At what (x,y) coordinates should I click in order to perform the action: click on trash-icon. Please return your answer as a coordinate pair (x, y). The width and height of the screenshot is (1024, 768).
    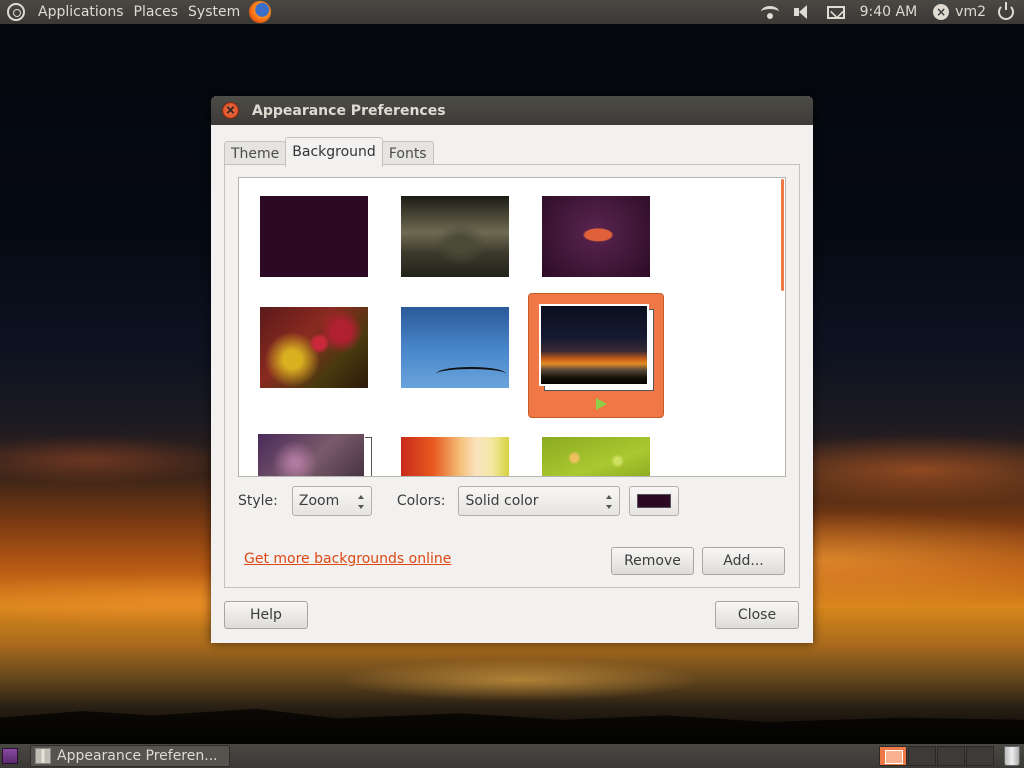
    Looking at the image, I should click on (1012, 756).